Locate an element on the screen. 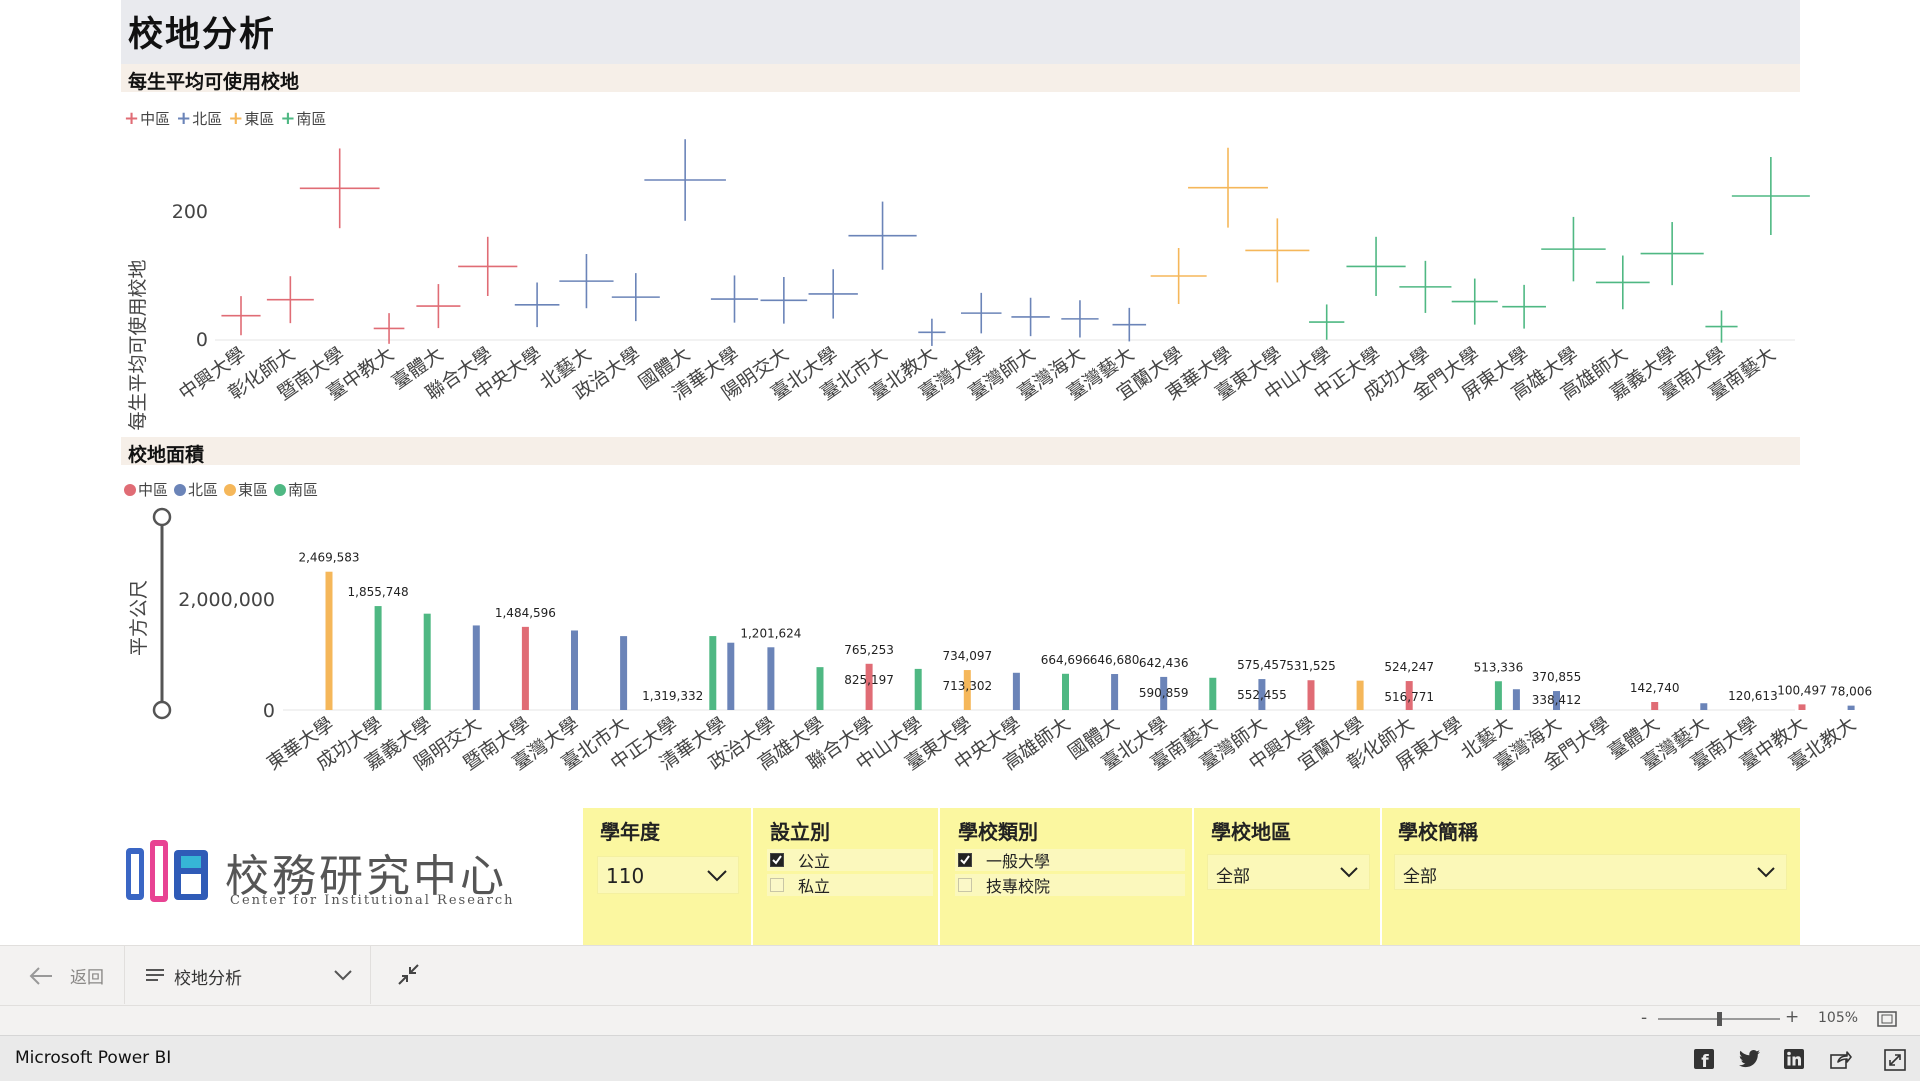 This screenshot has width=1920, height=1081. legend-item-east: 東區 is located at coordinates (246, 489).